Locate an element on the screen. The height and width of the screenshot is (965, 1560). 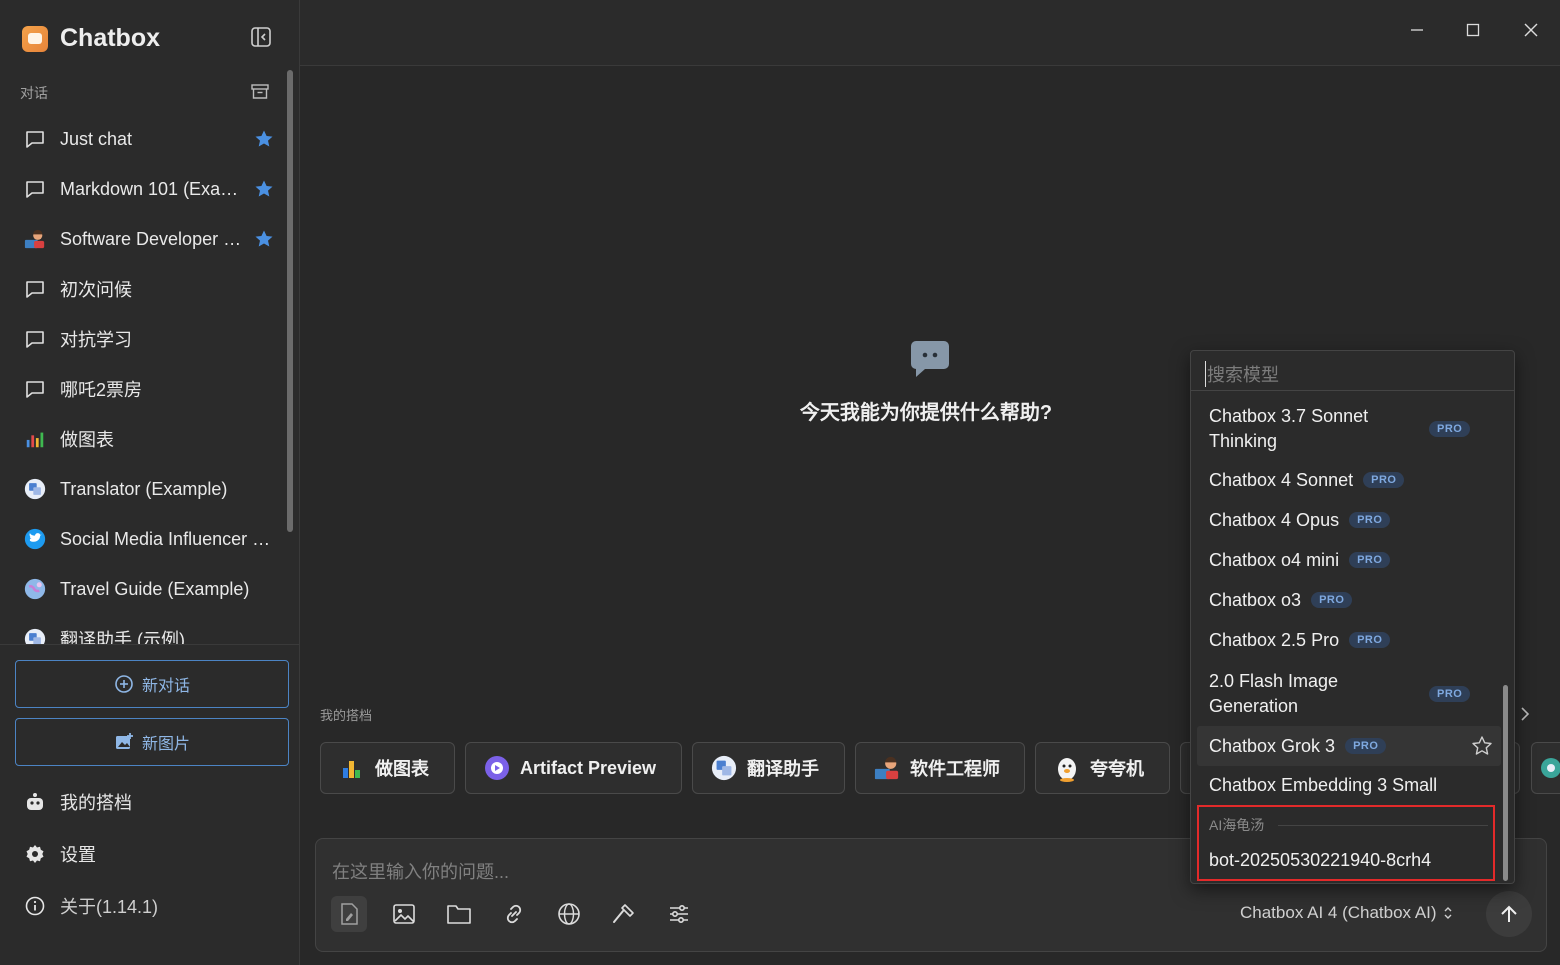
copilot-label: 夸夸机 is located at coordinates (1117, 769).